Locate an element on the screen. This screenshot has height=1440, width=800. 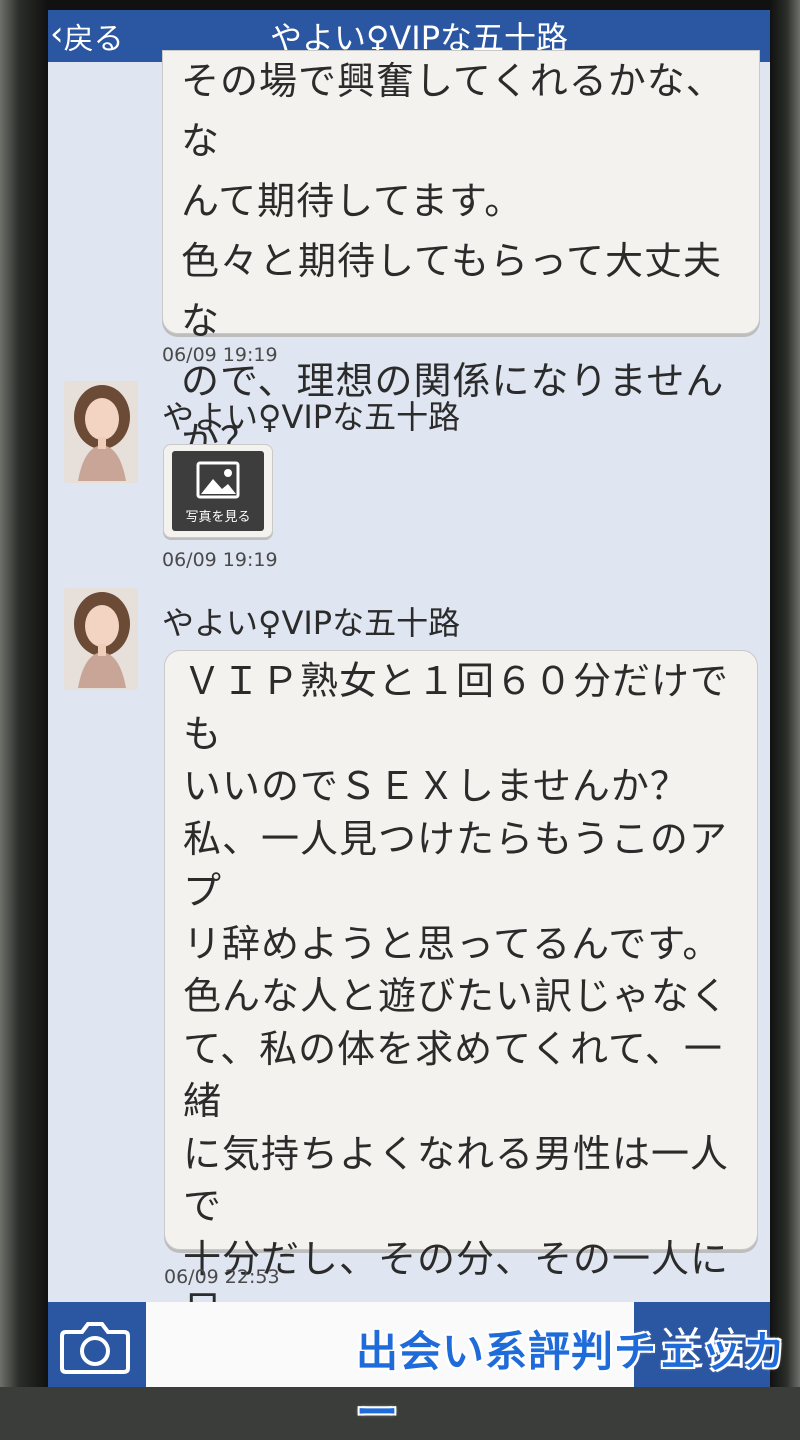
camera-button is located at coordinates (95, 1346).